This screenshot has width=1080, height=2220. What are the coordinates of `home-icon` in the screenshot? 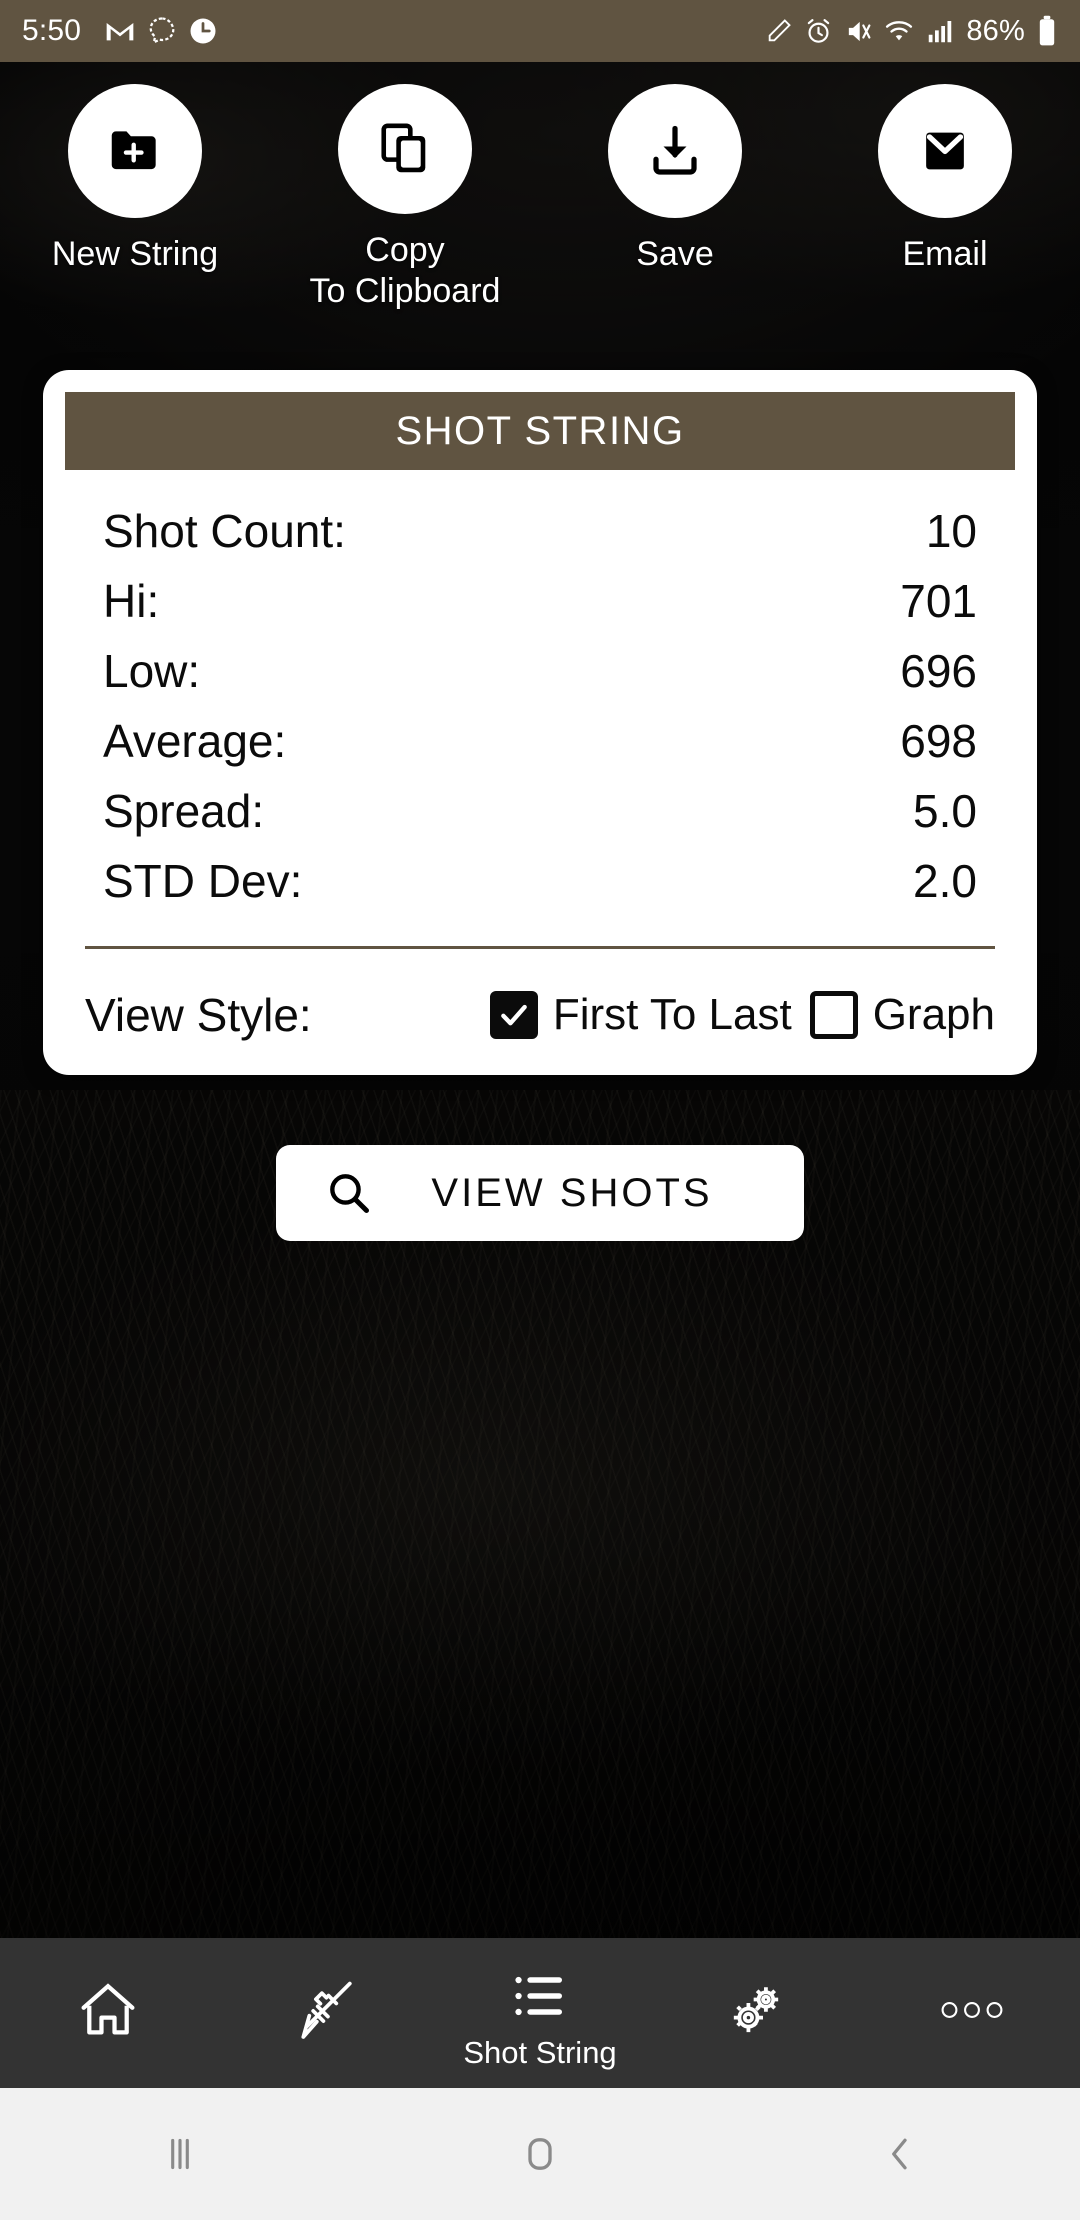 It's located at (108, 2010).